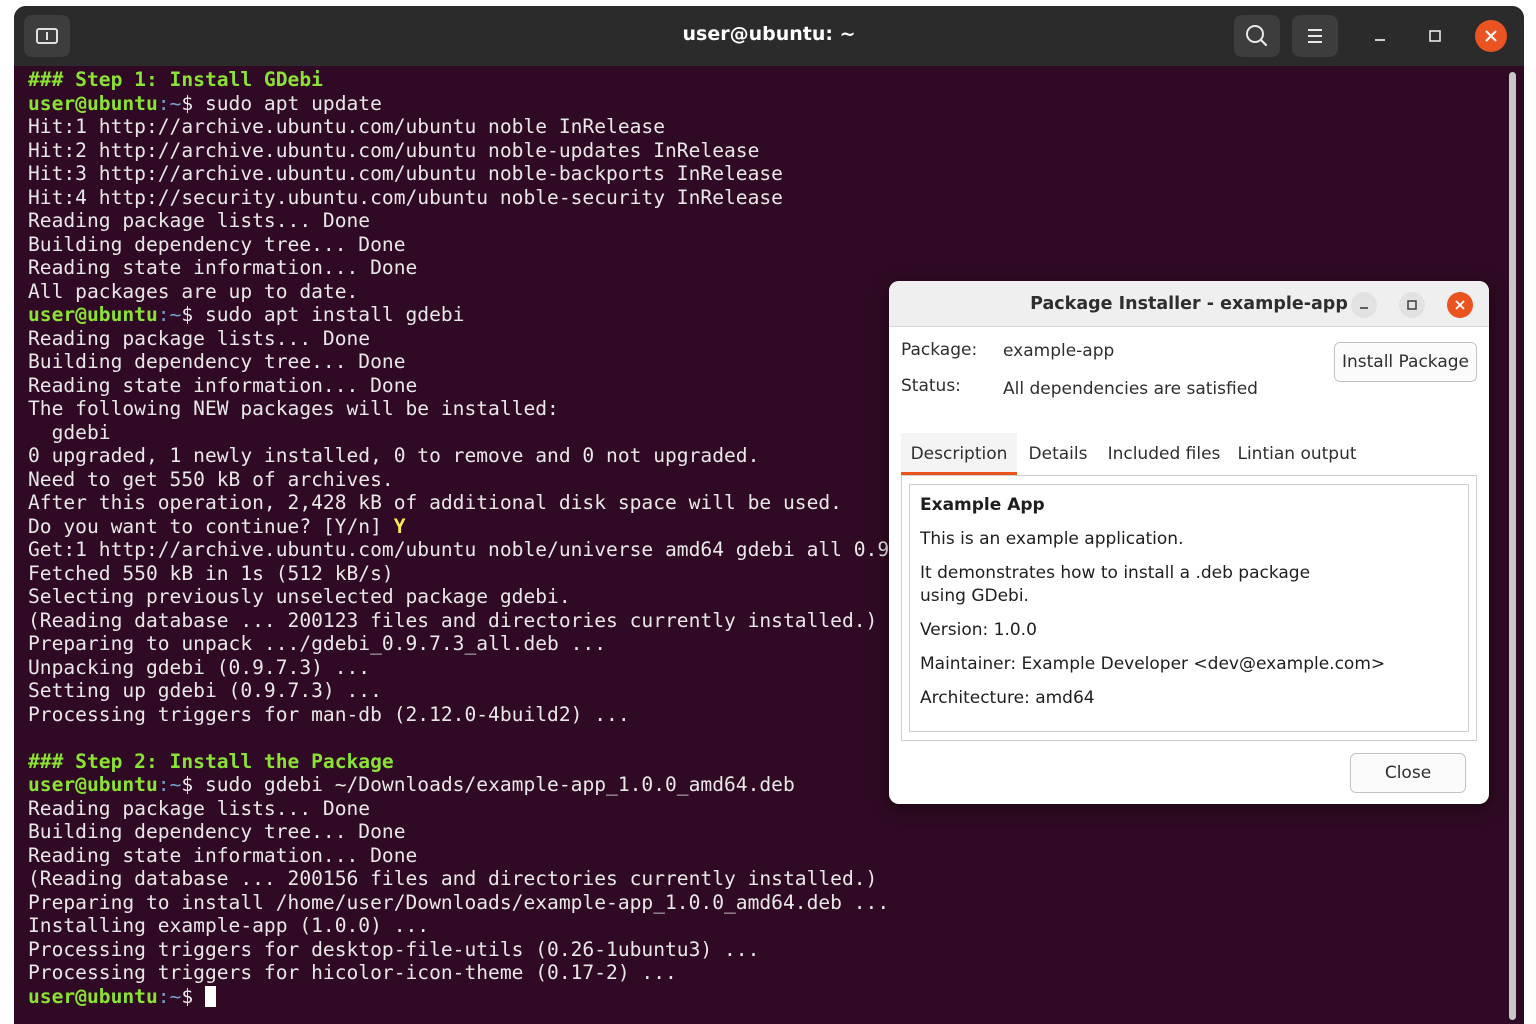 The height and width of the screenshot is (1024, 1536). I want to click on tab-details: Details, so click(1058, 454).